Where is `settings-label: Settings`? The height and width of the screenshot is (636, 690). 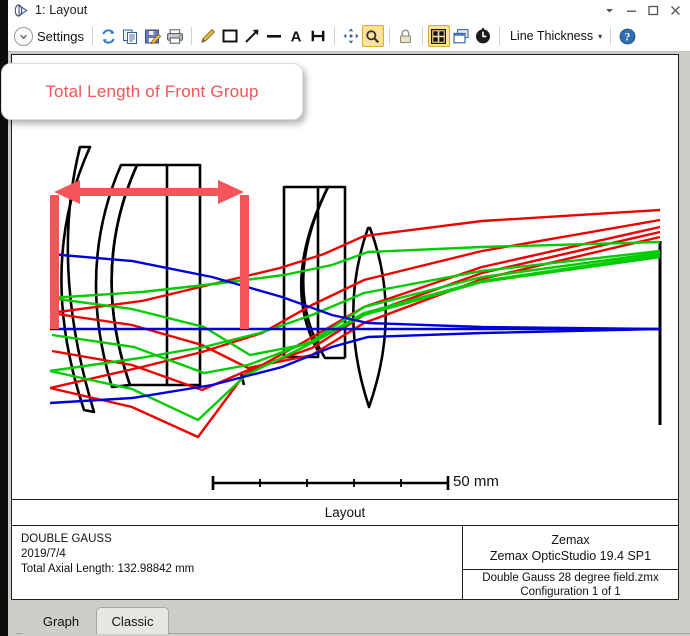 settings-label: Settings is located at coordinates (60, 36).